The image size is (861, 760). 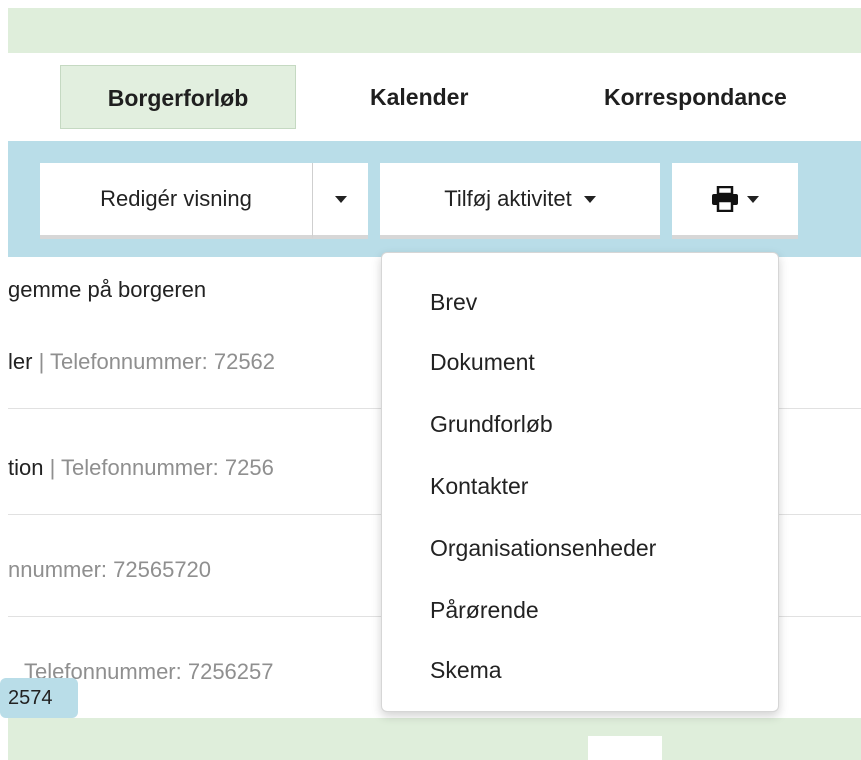 I want to click on tab-korrespondance: Korrespondance, so click(x=695, y=97).